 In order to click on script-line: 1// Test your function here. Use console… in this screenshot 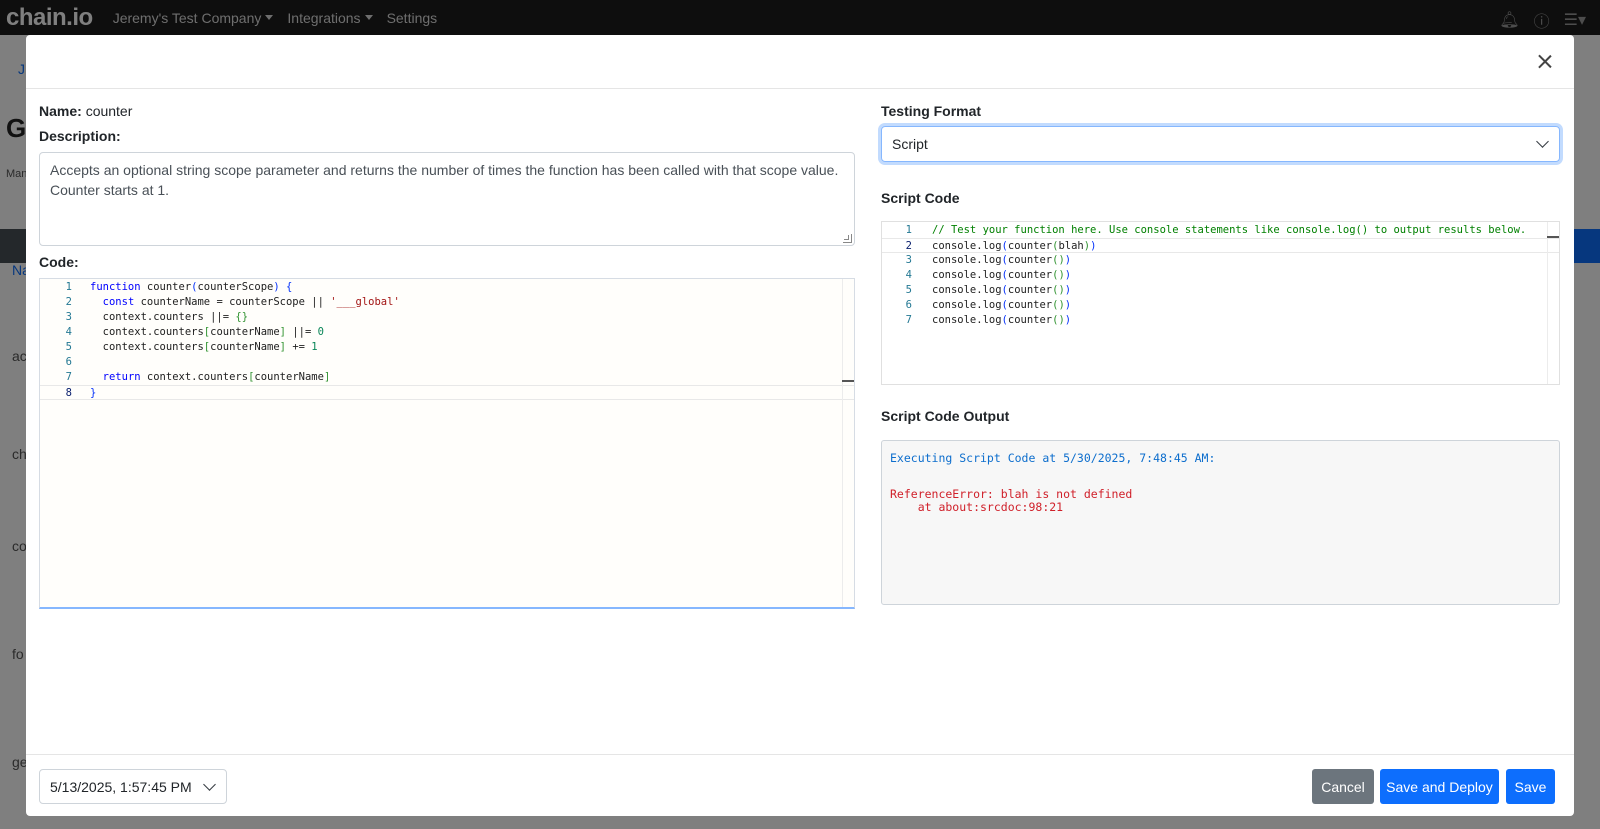, I will do `click(1216, 230)`.